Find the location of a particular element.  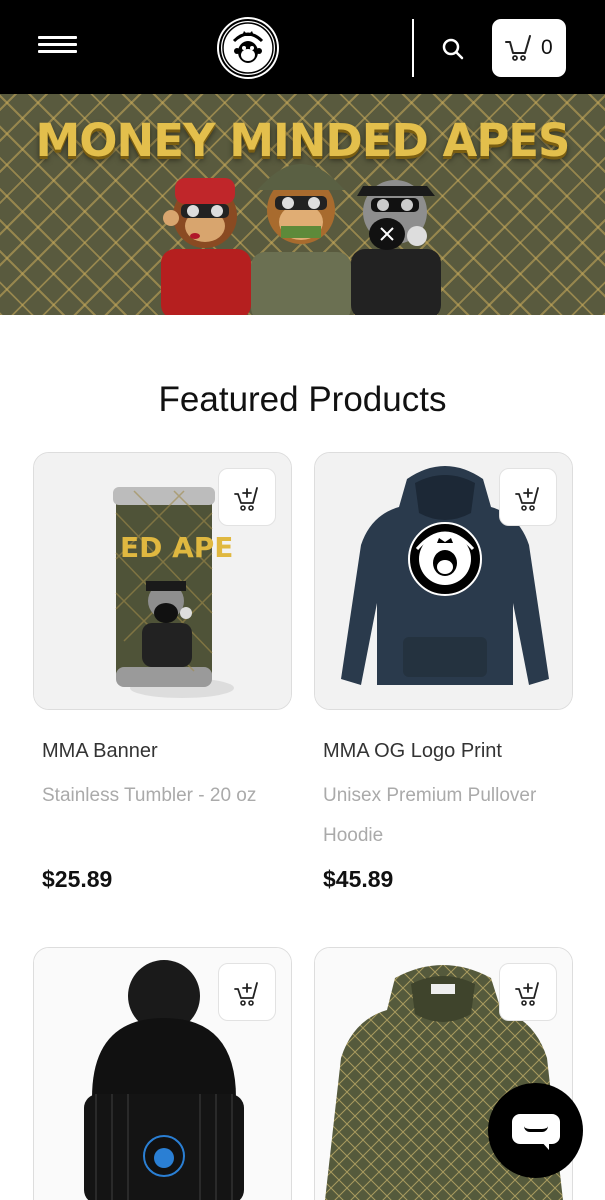

site-header: 0 is located at coordinates (302, 47).